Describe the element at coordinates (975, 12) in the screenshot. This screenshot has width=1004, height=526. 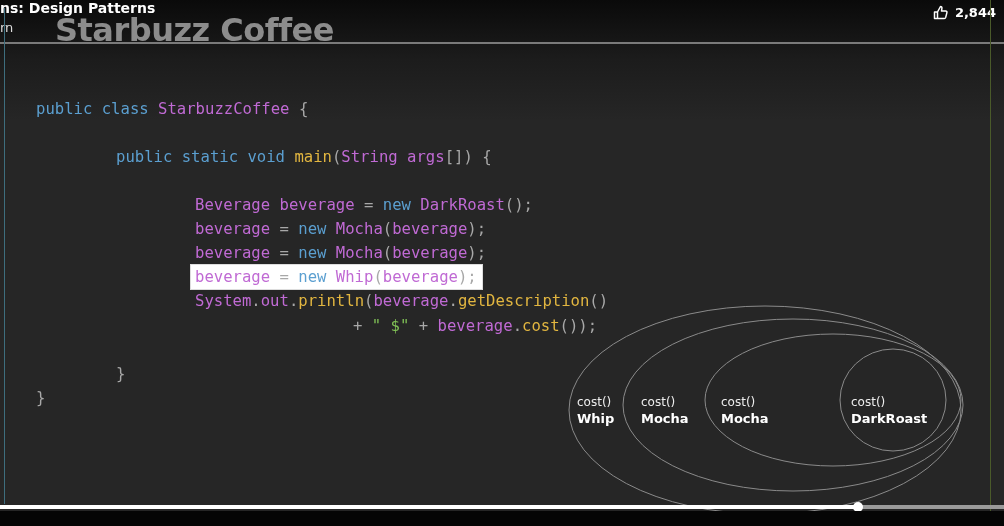
I see `like-count: 2,844` at that location.